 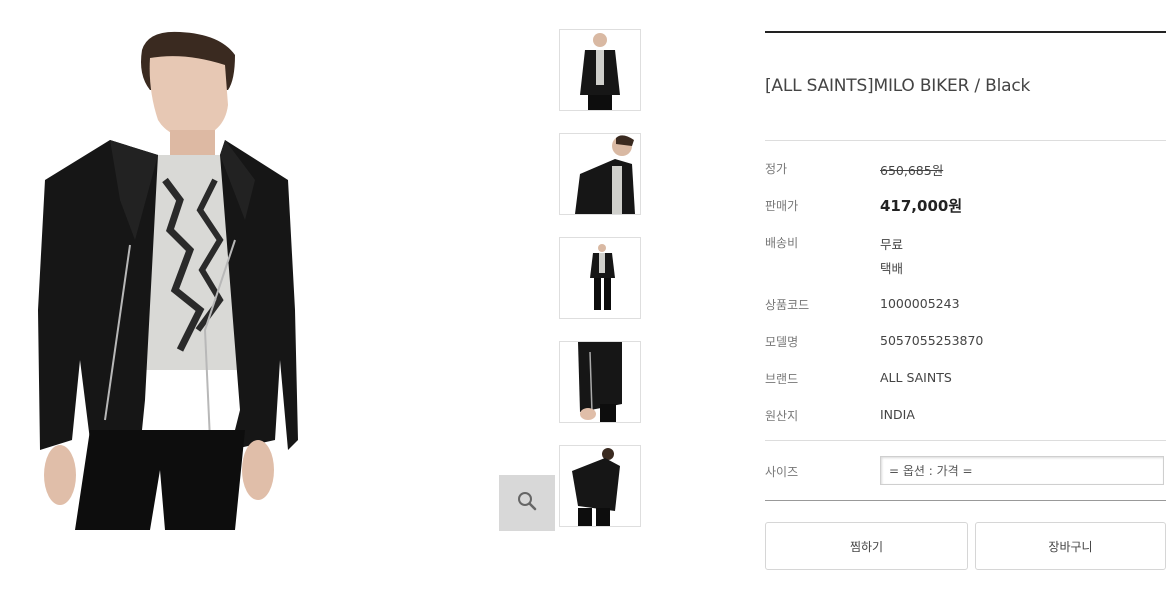 I want to click on model-label: 모델명, so click(x=782, y=342).